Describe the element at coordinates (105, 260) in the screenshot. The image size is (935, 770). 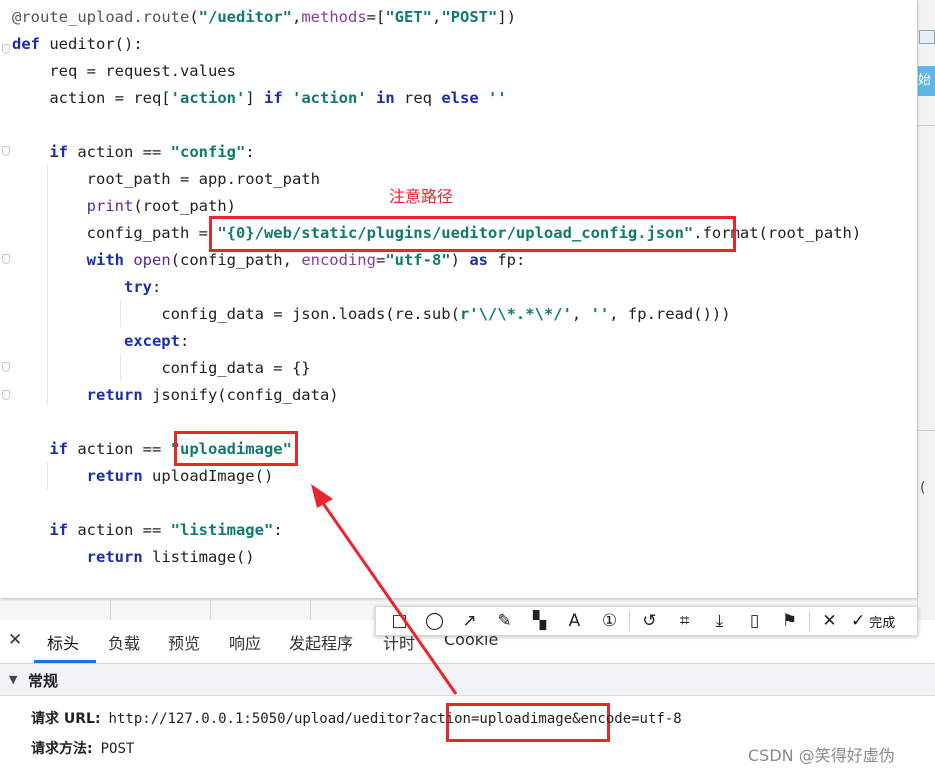
I see `code-token: with` at that location.